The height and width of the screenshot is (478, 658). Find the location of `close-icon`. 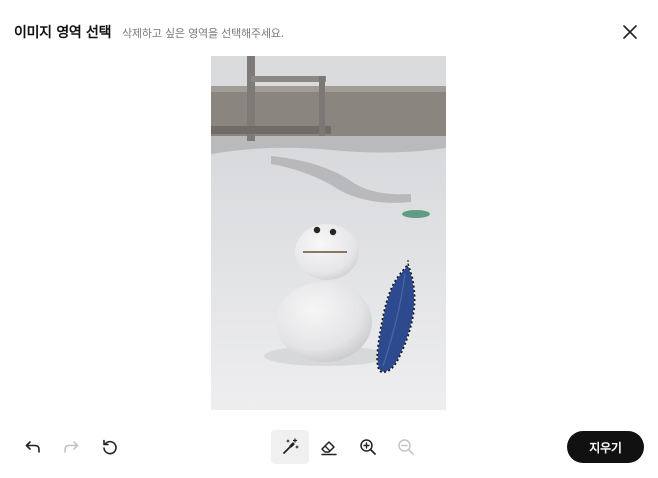

close-icon is located at coordinates (630, 32).